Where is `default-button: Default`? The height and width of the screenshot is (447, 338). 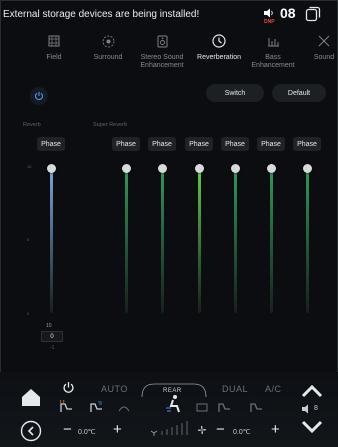
default-button: Default is located at coordinates (299, 93).